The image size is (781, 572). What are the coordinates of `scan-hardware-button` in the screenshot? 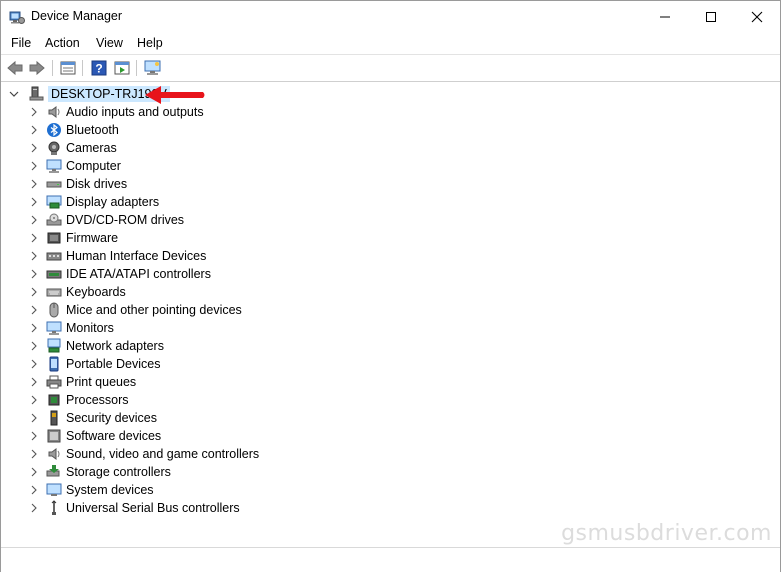 It's located at (153, 68).